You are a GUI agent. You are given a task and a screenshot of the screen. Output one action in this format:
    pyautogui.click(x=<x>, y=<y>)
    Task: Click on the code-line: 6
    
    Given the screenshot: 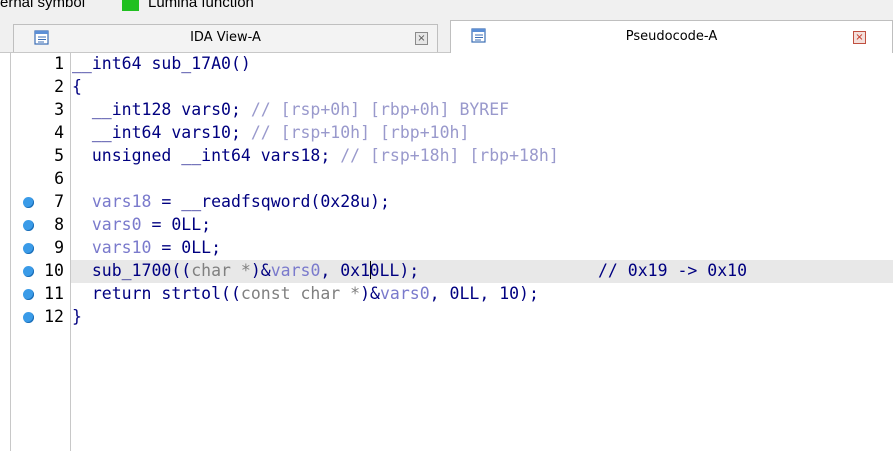 What is the action you would take?
    pyautogui.click(x=446, y=179)
    